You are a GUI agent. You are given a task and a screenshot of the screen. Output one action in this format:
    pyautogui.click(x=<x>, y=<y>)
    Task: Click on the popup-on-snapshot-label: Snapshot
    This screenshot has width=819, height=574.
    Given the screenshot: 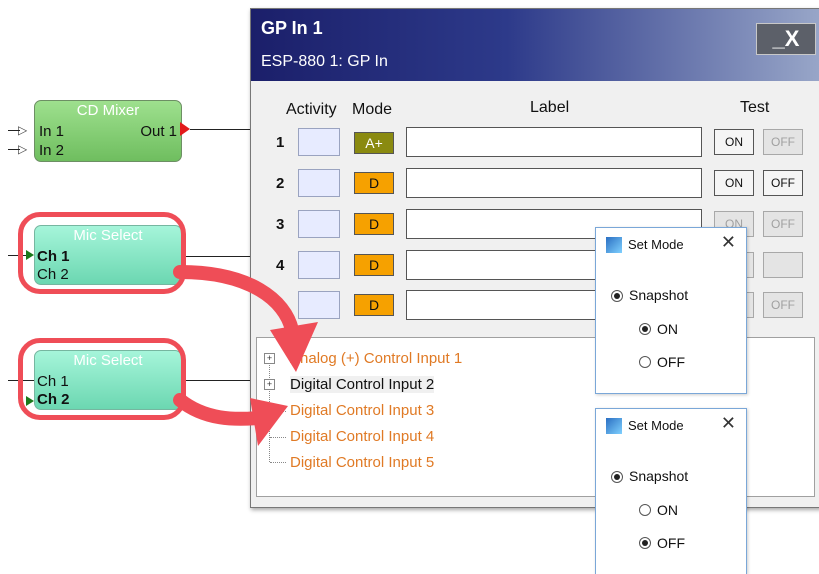 What is the action you would take?
    pyautogui.click(x=659, y=295)
    